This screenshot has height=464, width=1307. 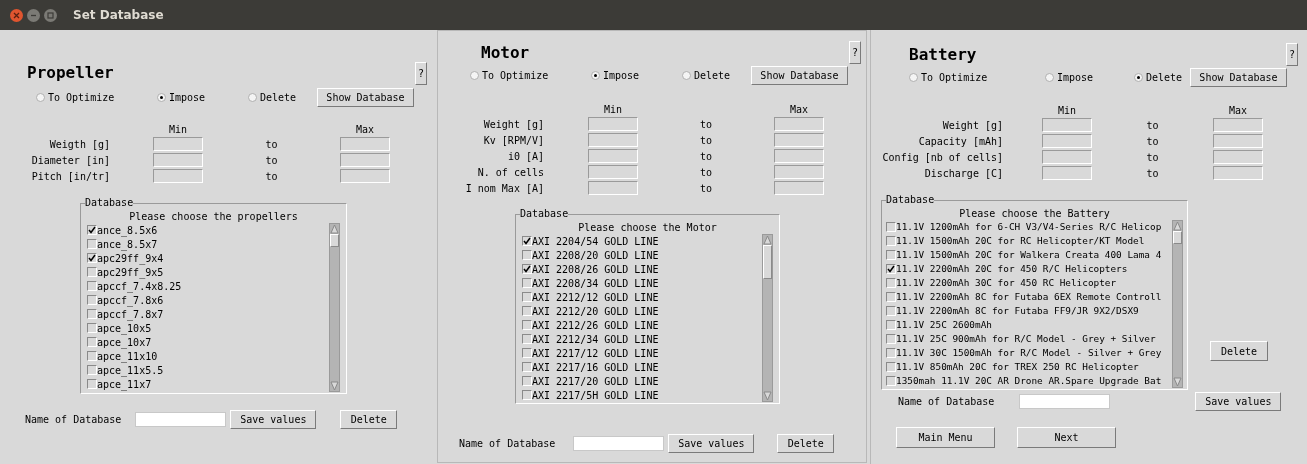 What do you see at coordinates (16, 15) in the screenshot?
I see `close-icon` at bounding box center [16, 15].